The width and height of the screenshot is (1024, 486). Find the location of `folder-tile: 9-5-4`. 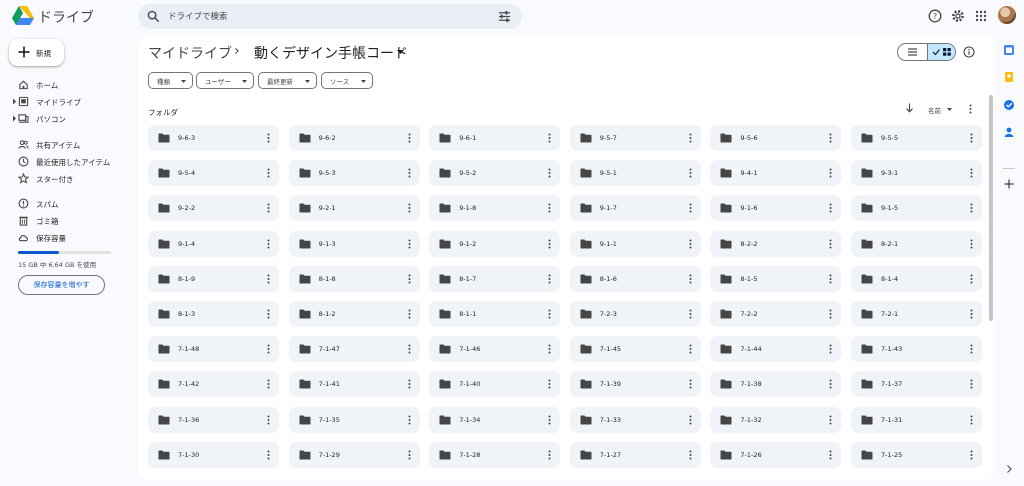

folder-tile: 9-5-4 is located at coordinates (213, 173).